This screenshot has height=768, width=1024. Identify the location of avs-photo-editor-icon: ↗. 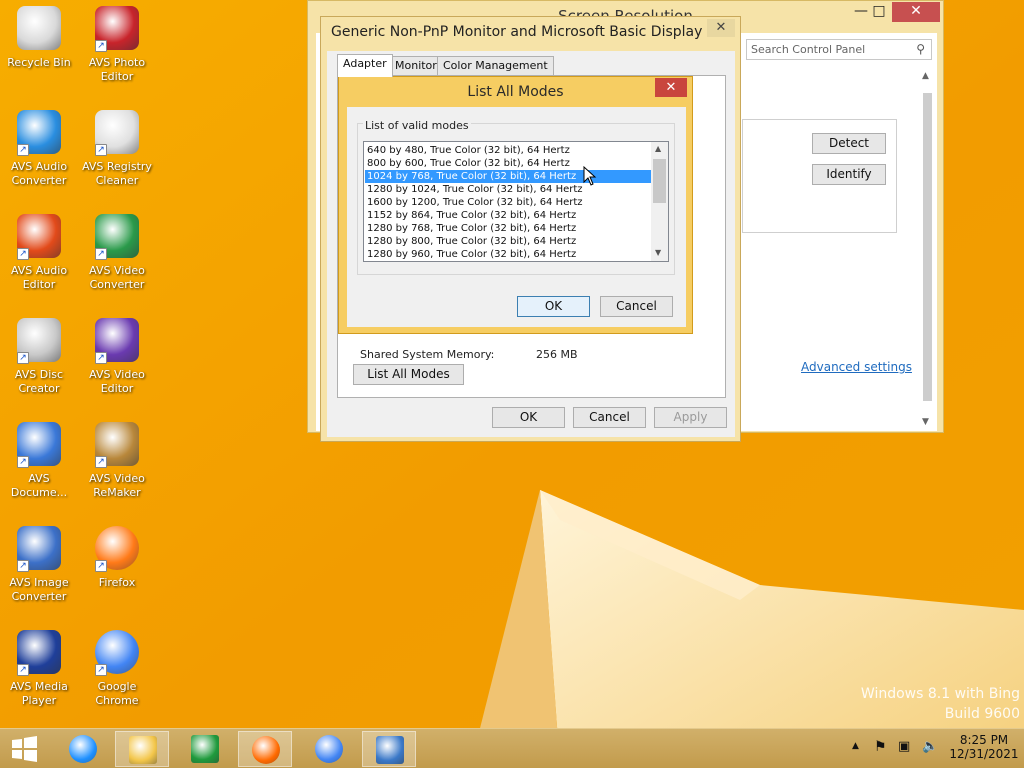
(117, 29).